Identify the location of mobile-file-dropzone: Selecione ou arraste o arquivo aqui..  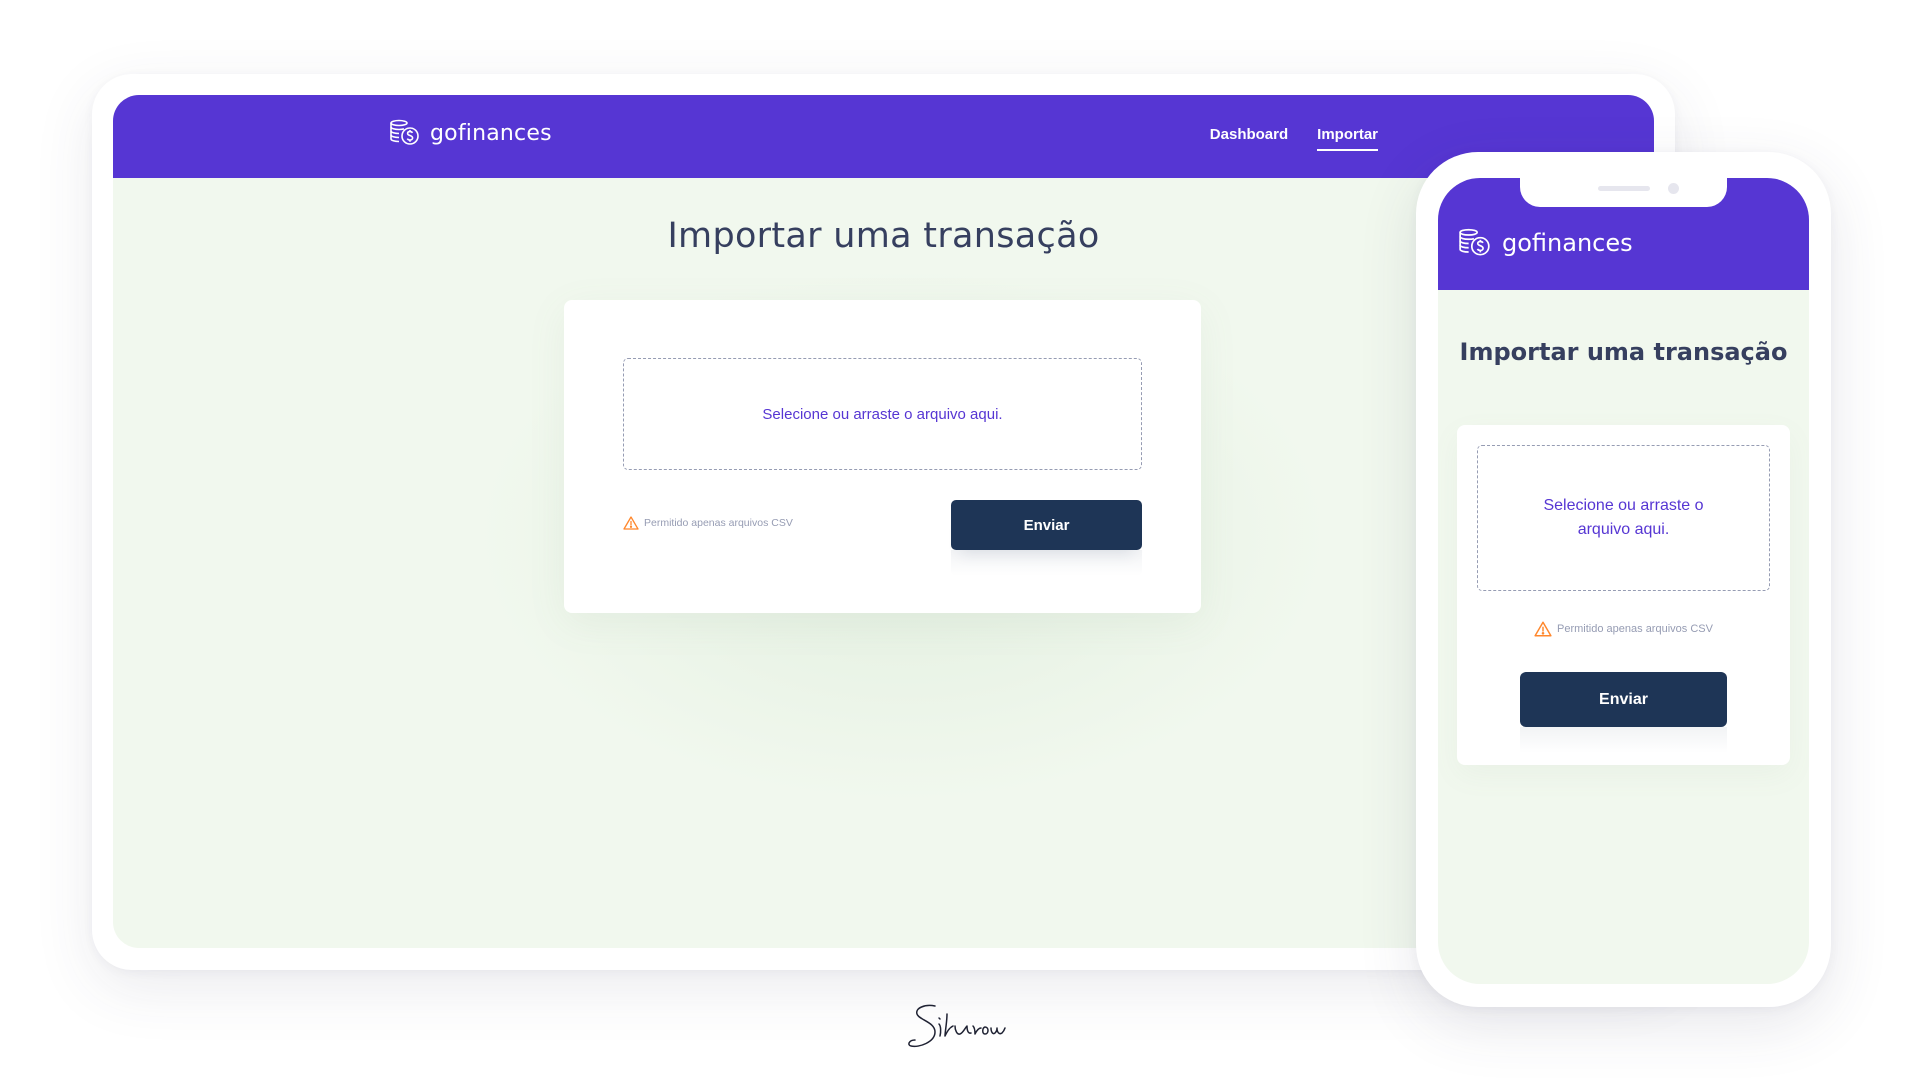
(1623, 518).